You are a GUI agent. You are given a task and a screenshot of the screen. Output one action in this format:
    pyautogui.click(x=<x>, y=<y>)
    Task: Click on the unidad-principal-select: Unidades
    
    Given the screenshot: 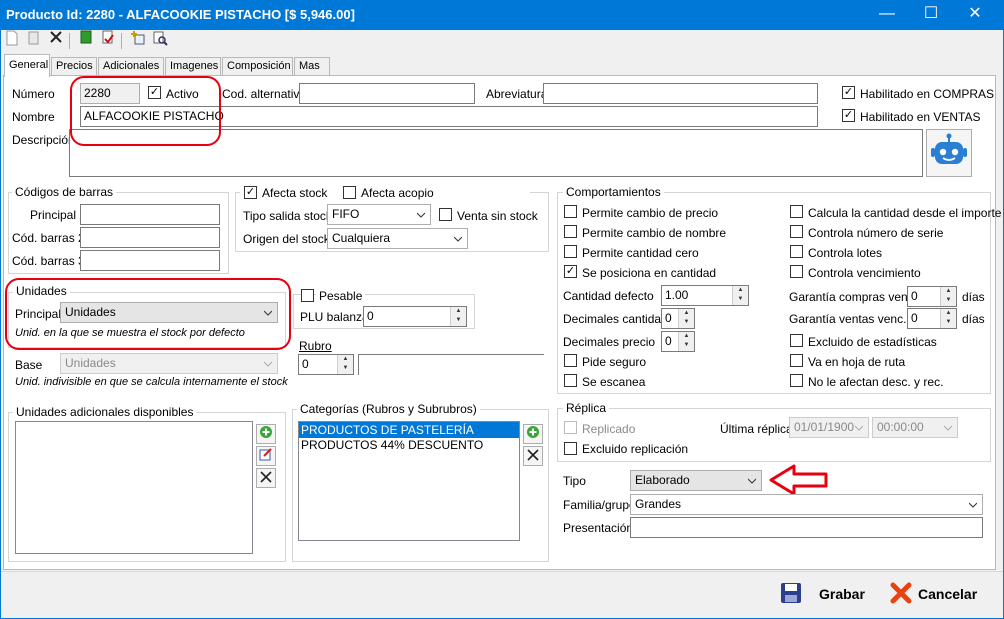 What is the action you would take?
    pyautogui.click(x=169, y=312)
    